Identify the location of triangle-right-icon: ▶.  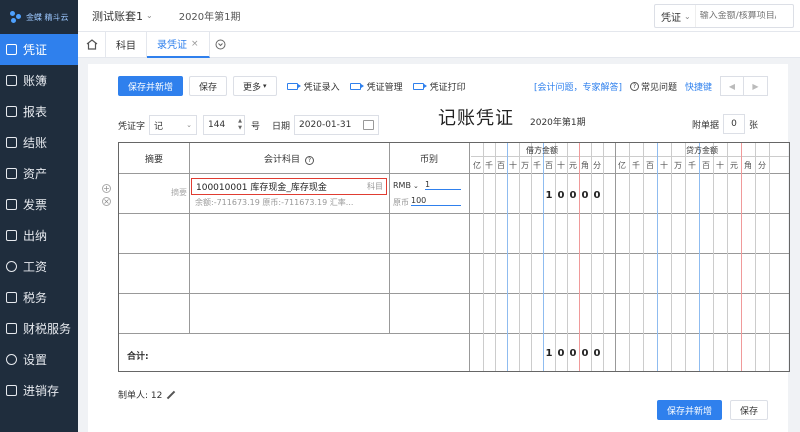
(755, 86).